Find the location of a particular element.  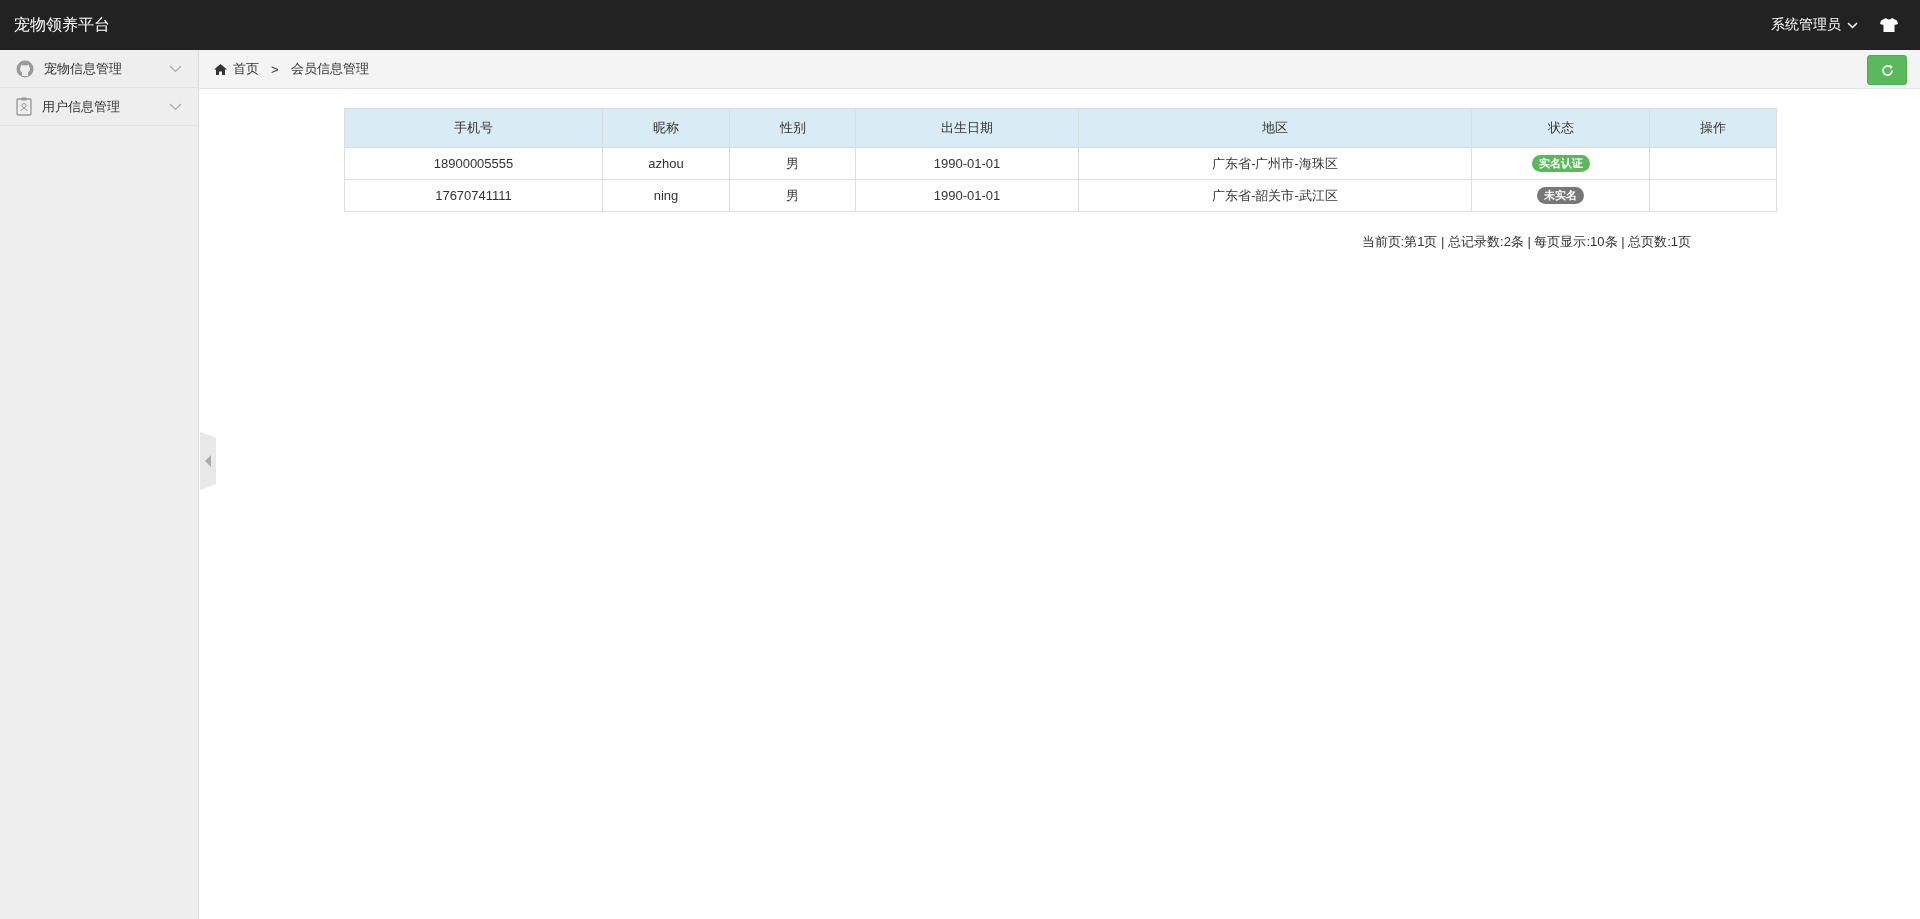

sidebar-item: 用户信息管理 is located at coordinates (99, 107).